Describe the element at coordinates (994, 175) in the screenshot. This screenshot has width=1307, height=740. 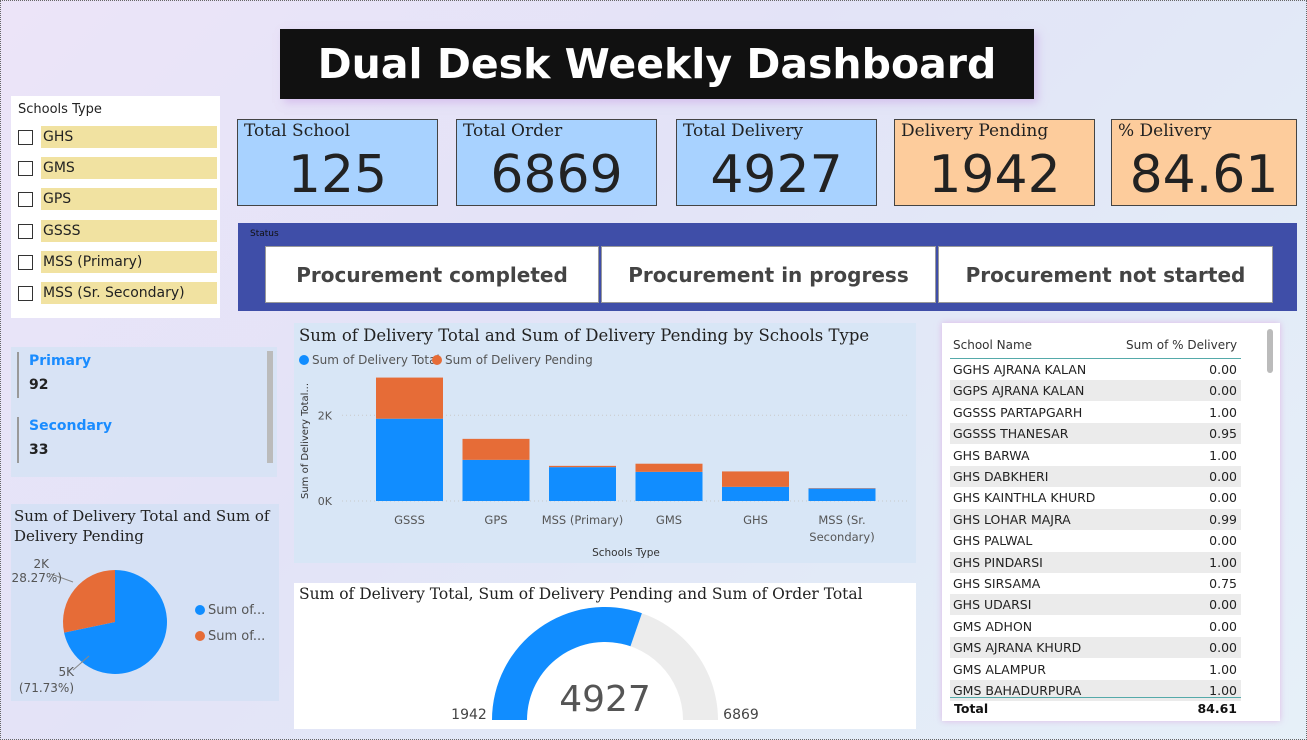
I see `kpi-value: 1942` at that location.